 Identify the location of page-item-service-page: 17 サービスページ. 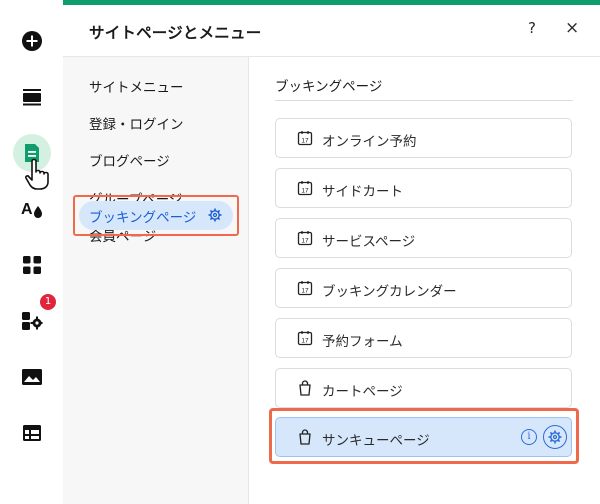
(423, 238).